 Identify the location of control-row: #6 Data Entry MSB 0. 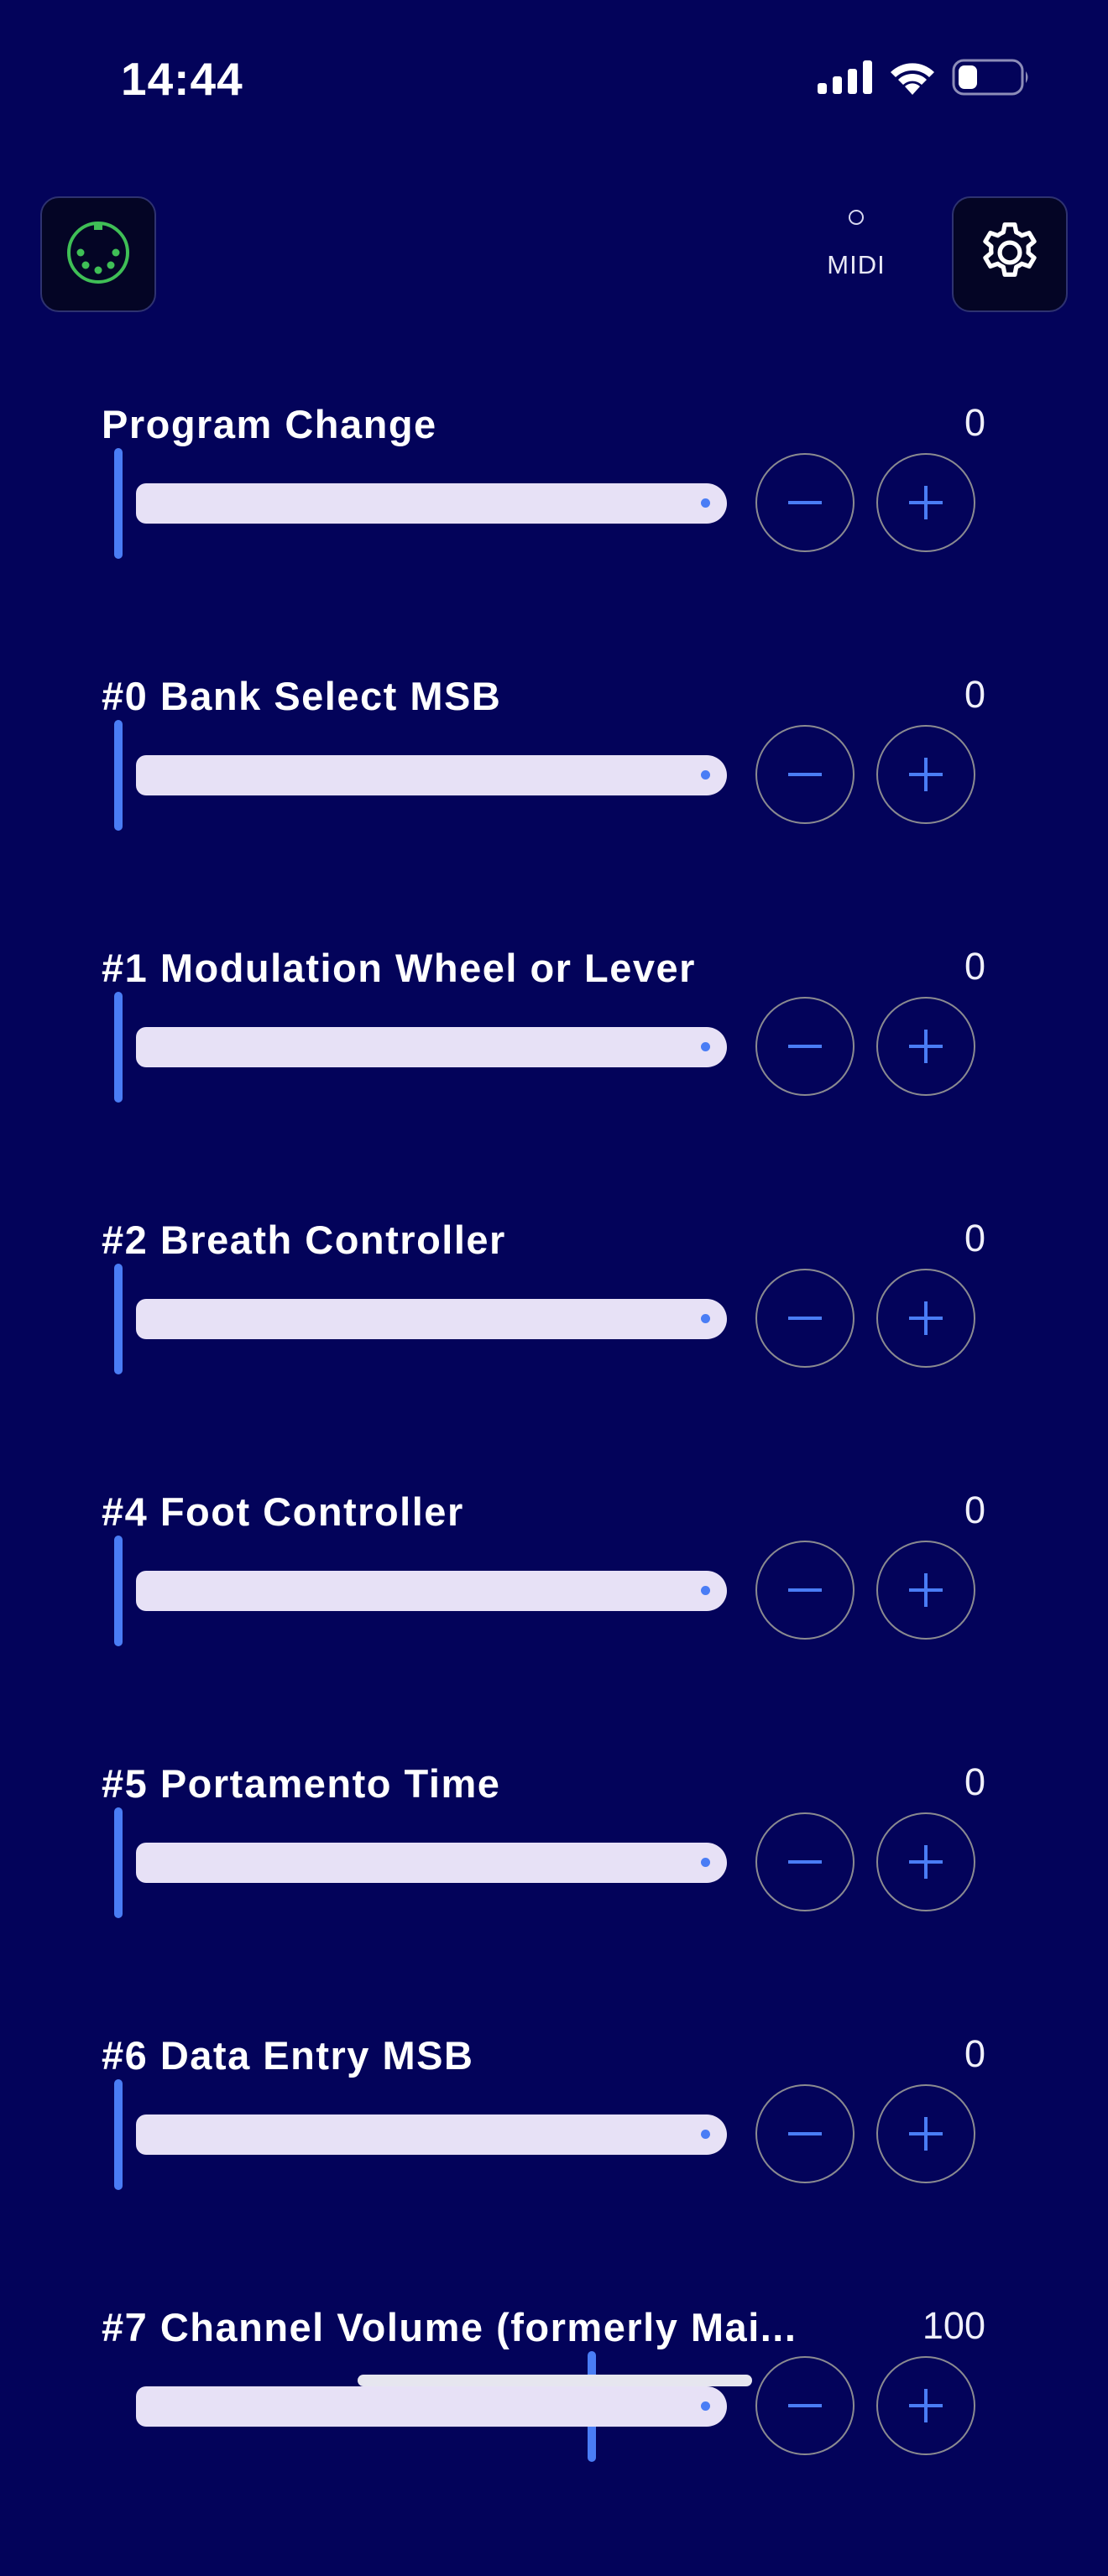
(554, 2168).